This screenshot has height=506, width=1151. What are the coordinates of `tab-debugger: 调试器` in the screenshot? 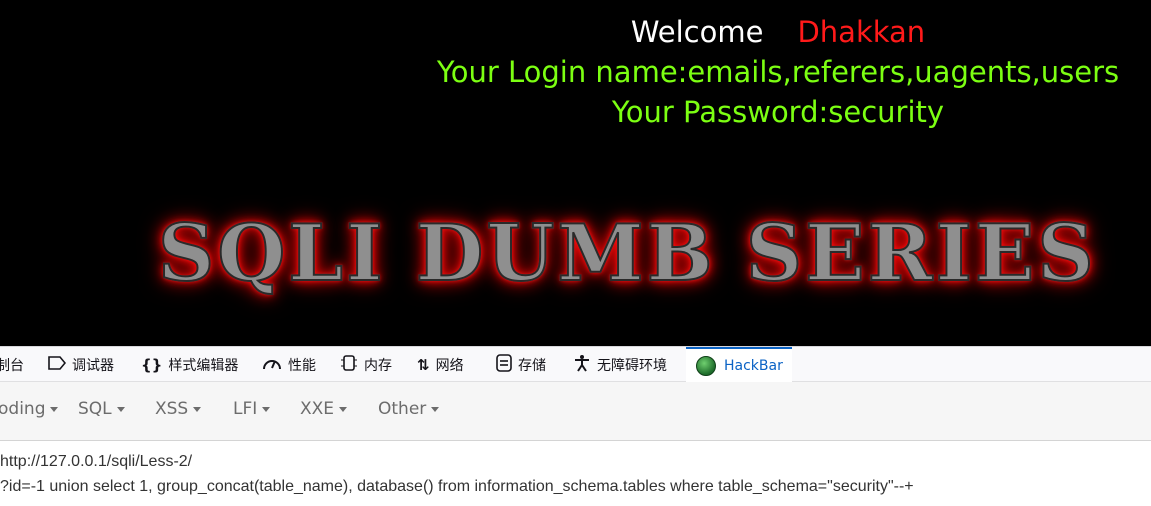 It's located at (81, 364).